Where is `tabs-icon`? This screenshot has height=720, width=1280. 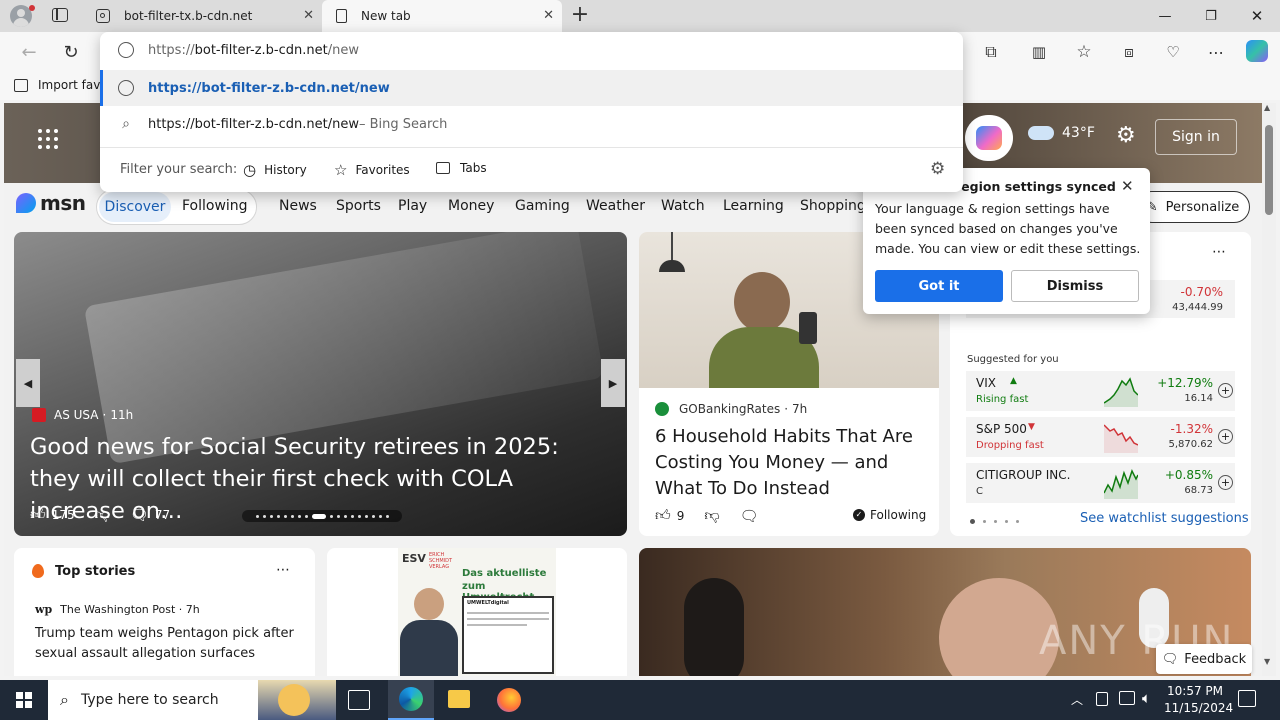
tabs-icon is located at coordinates (443, 168).